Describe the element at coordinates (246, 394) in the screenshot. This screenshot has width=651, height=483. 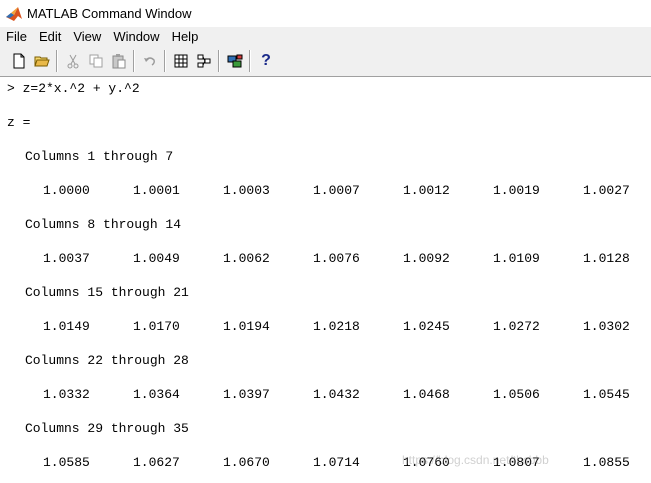
I see `matrix-value: 1.0397` at that location.